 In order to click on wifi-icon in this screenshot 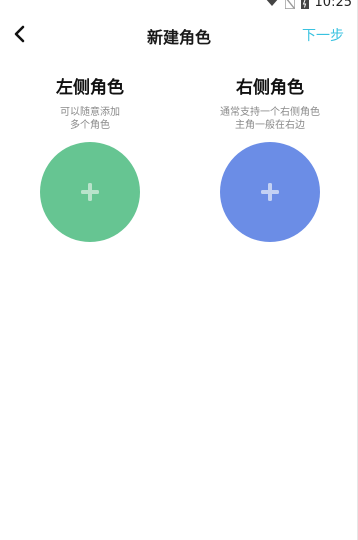, I will do `click(271, 3)`.